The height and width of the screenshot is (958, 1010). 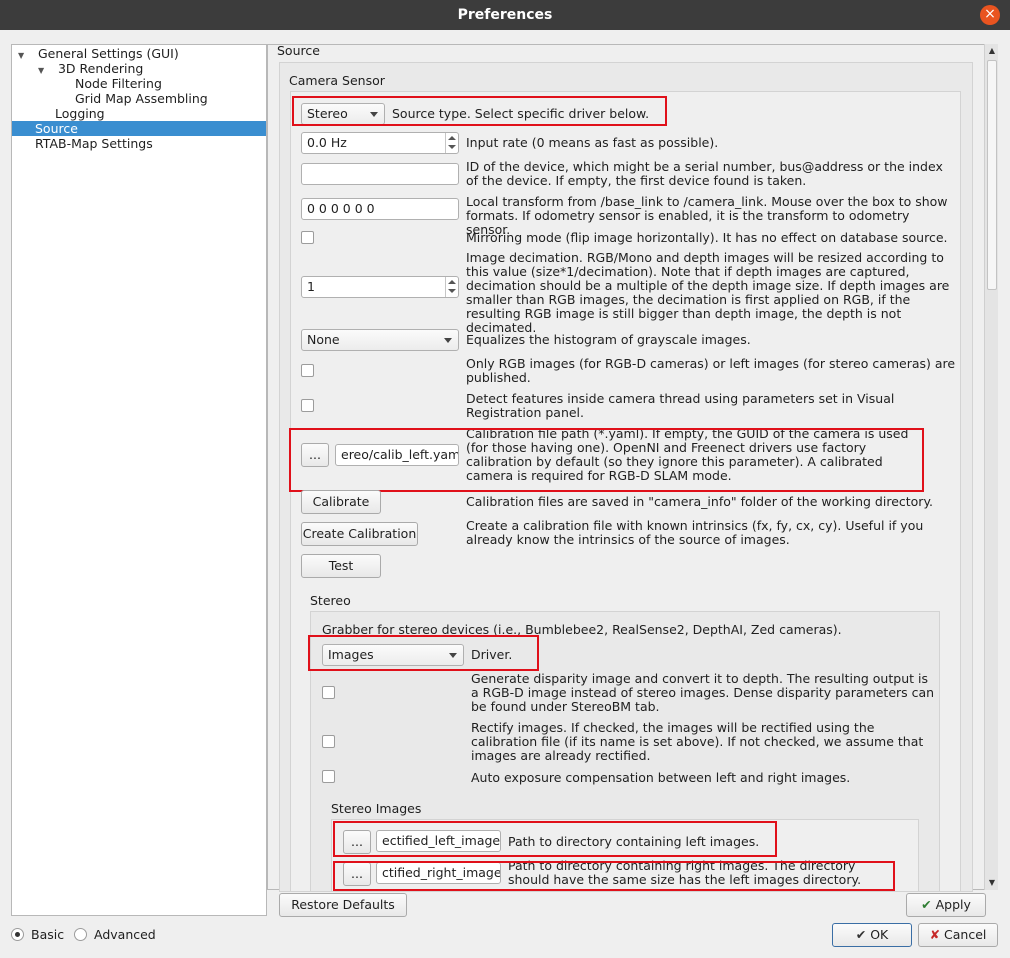 What do you see at coordinates (307, 405) in the screenshot?
I see `detect-features-checkbox` at bounding box center [307, 405].